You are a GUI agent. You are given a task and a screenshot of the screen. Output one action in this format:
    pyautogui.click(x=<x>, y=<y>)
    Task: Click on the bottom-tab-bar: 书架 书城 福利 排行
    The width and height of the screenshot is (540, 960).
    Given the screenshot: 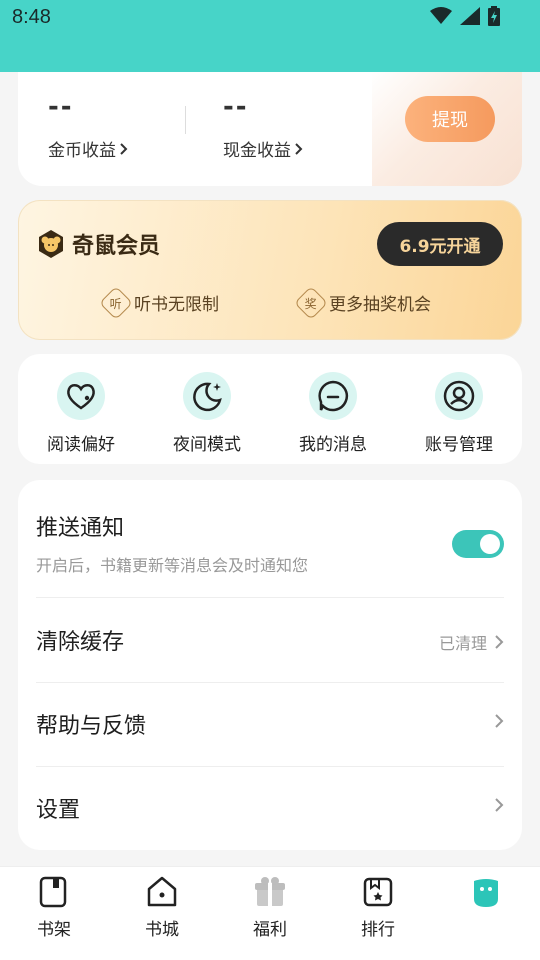 What is the action you would take?
    pyautogui.click(x=270, y=913)
    